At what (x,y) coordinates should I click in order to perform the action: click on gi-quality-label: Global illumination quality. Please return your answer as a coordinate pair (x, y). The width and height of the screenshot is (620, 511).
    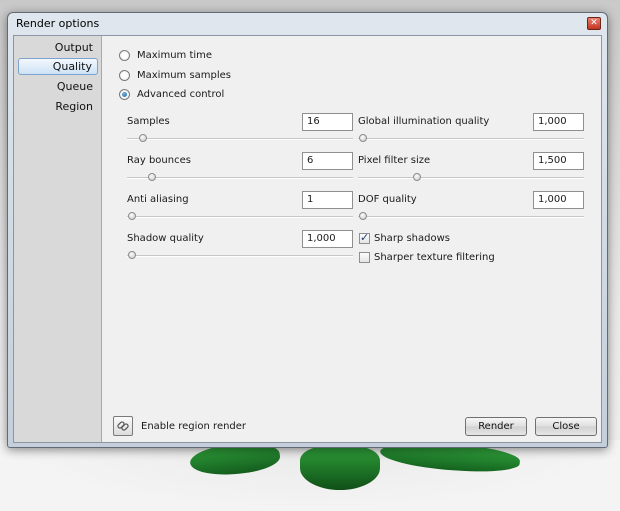
    Looking at the image, I should click on (424, 121).